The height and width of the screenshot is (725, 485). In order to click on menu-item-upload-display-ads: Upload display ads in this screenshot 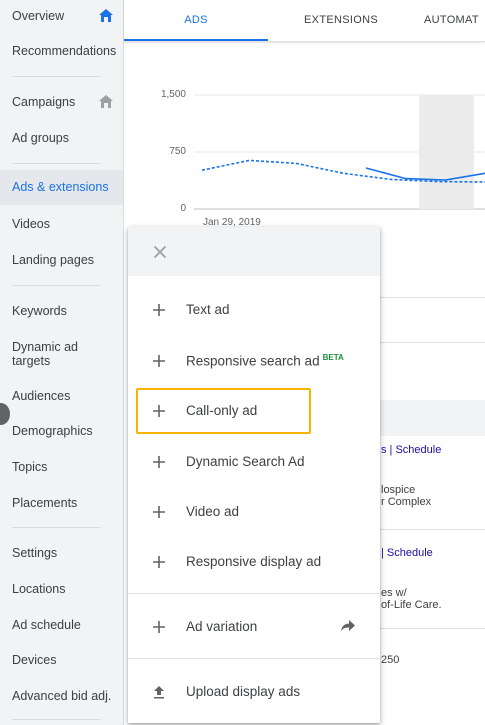, I will do `click(254, 692)`.